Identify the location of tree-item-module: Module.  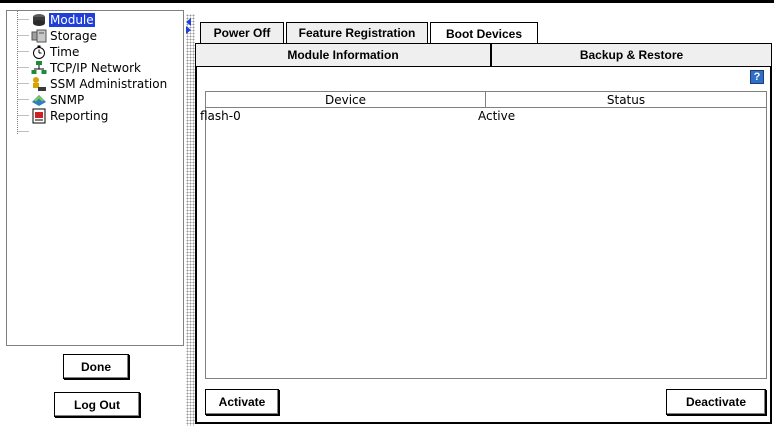
(63, 20).